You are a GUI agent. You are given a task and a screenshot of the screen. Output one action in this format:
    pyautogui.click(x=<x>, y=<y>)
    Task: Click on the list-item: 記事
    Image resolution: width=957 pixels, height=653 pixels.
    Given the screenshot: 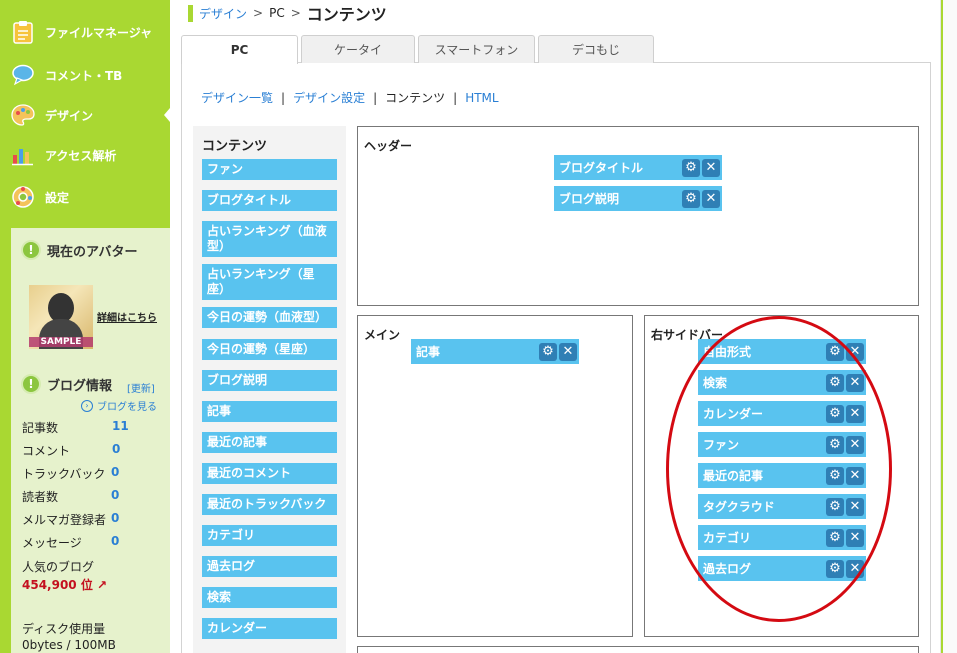 What is the action you would take?
    pyautogui.click(x=269, y=411)
    